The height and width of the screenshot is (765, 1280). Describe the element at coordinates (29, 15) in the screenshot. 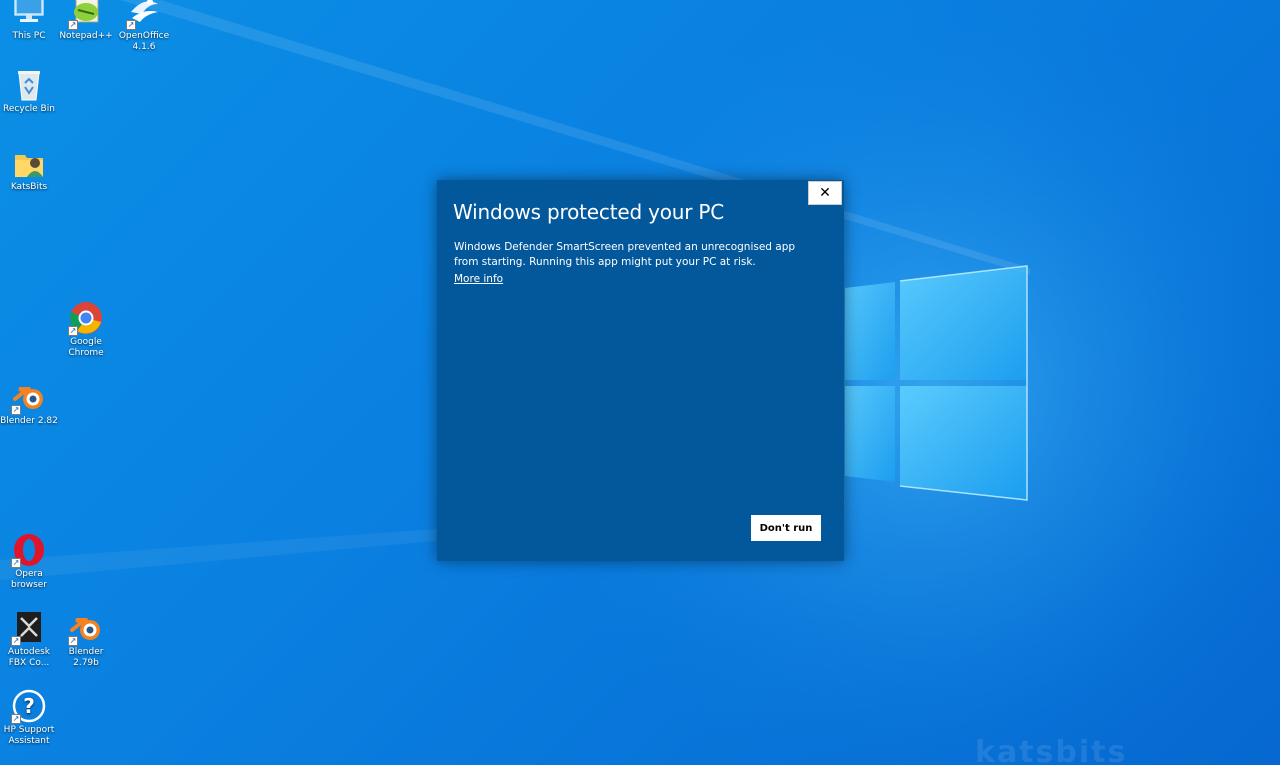

I see `computer-icon` at that location.